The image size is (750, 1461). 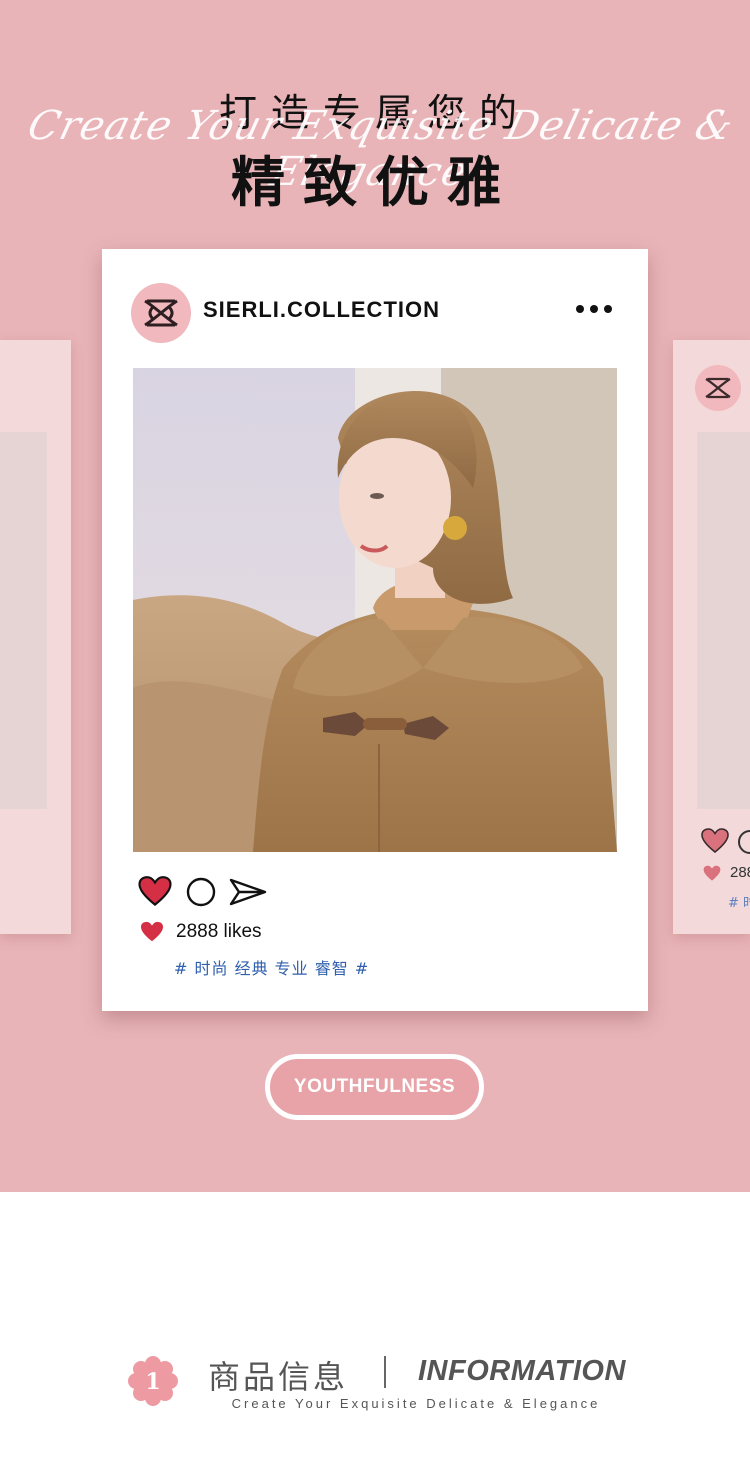 What do you see at coordinates (385, 1372) in the screenshot?
I see `section-divider` at bounding box center [385, 1372].